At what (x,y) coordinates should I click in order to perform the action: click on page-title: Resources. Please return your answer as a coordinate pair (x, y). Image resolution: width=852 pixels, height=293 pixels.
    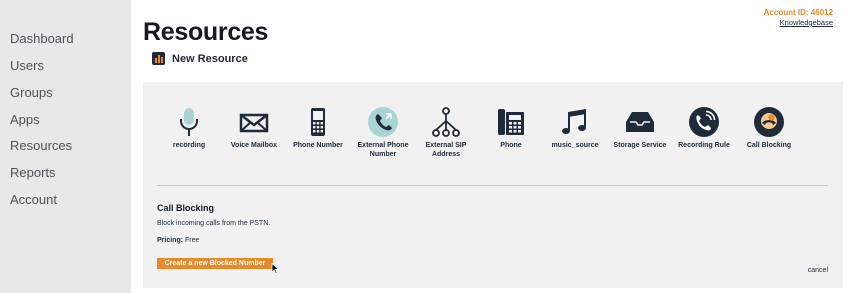
    Looking at the image, I should click on (206, 32).